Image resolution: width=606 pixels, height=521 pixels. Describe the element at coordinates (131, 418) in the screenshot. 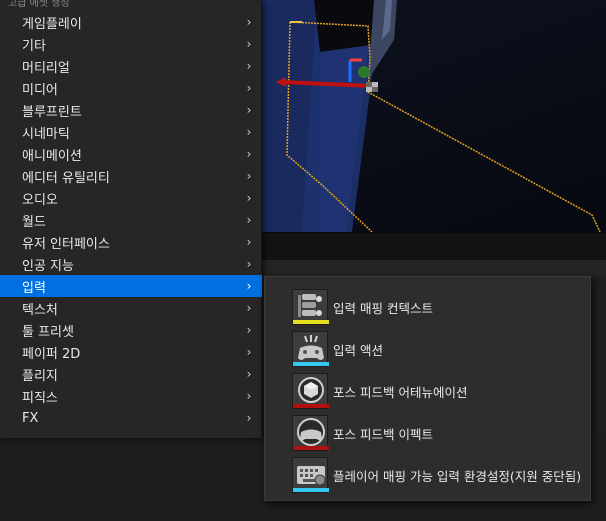

I see `menu-item: FX ›` at that location.